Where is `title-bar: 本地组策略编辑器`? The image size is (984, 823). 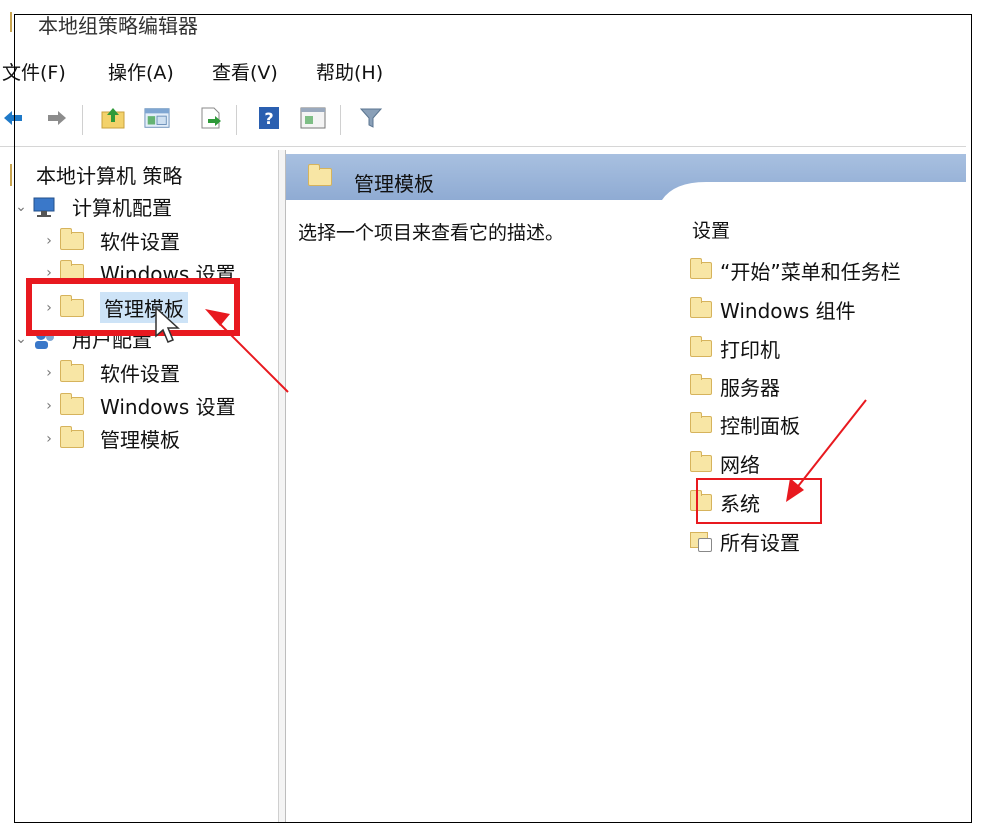
title-bar: 本地组策略编辑器 is located at coordinates (480, 20).